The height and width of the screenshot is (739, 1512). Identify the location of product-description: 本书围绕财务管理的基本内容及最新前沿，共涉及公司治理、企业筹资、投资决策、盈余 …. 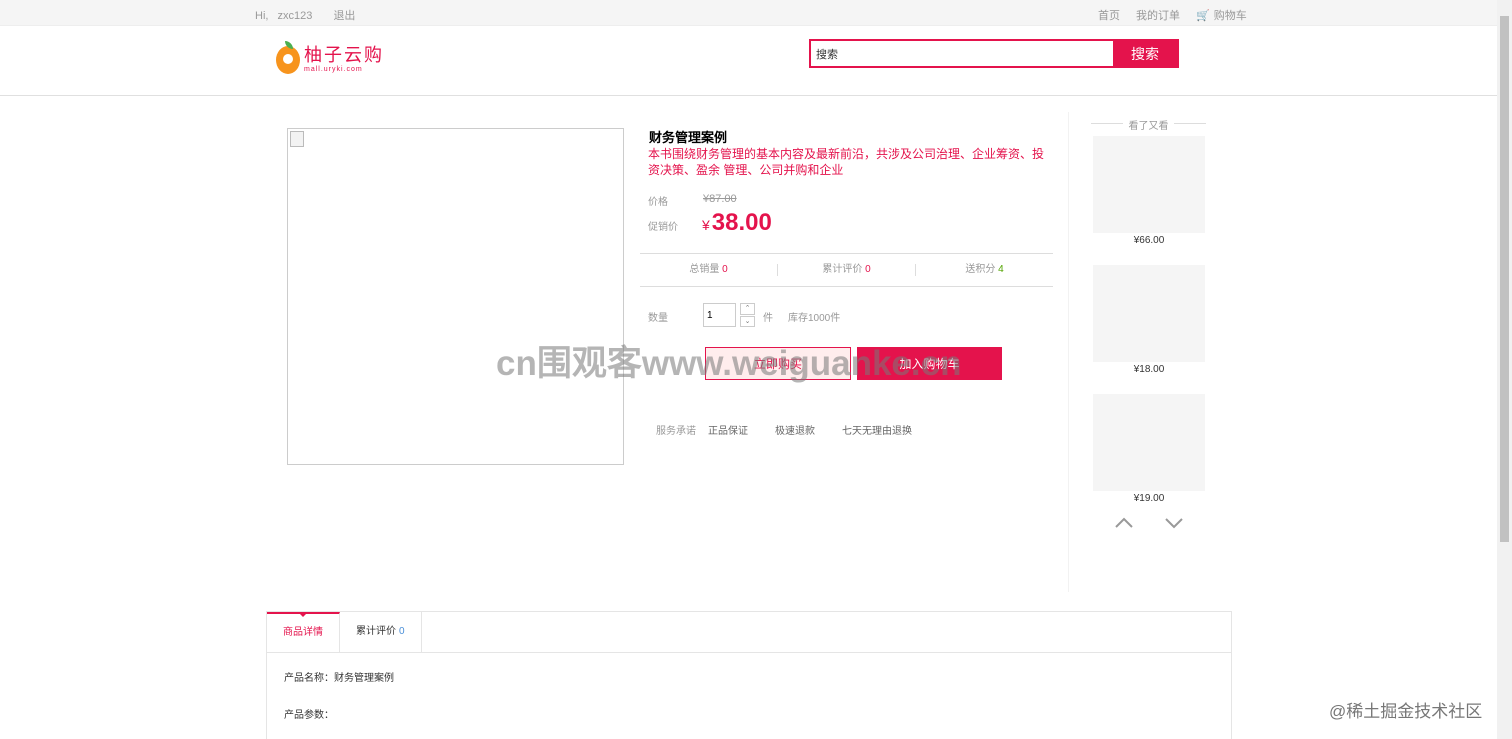
(846, 162).